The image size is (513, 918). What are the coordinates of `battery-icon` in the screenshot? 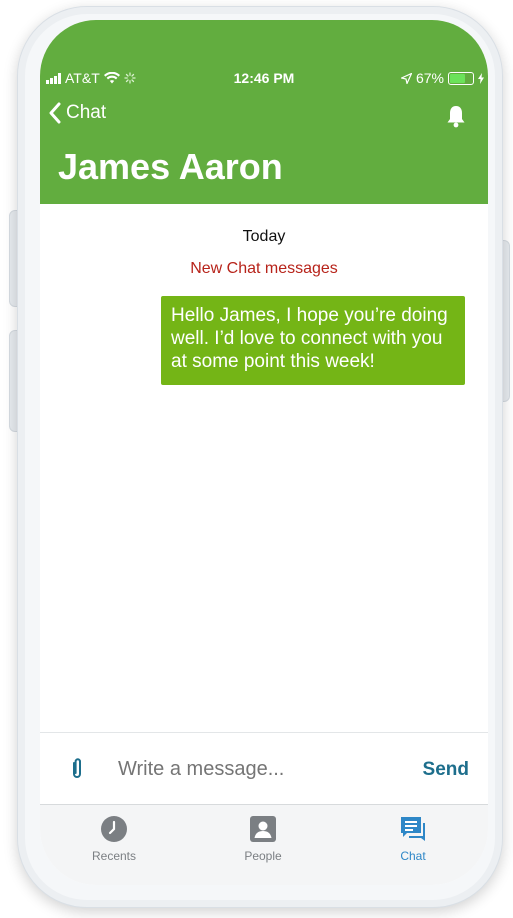 It's located at (461, 78).